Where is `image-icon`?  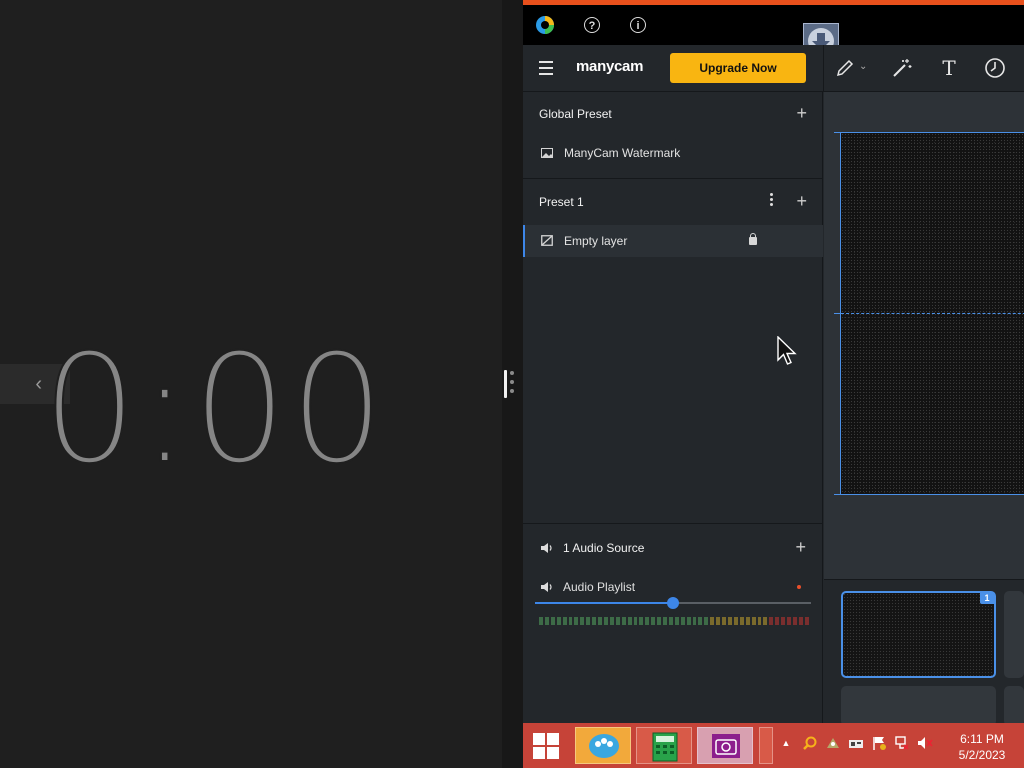
image-icon is located at coordinates (547, 153).